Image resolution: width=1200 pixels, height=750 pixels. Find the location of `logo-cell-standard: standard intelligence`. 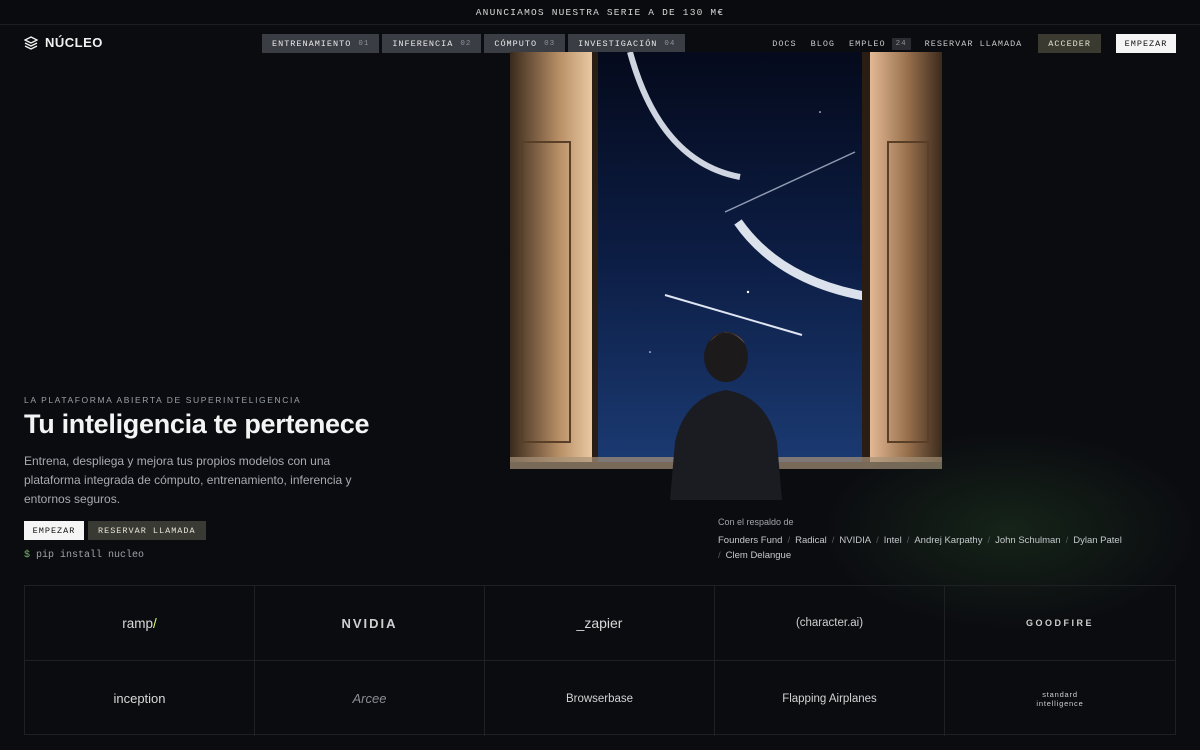

logo-cell-standard: standard intelligence is located at coordinates (1060, 698).